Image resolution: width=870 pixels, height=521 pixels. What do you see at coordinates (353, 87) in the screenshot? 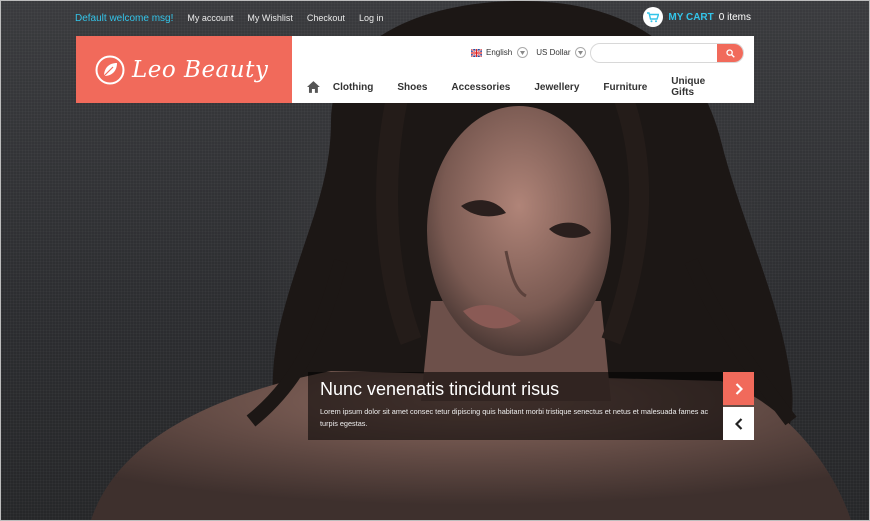
I see `nav-item-clothing: Clothing` at bounding box center [353, 87].